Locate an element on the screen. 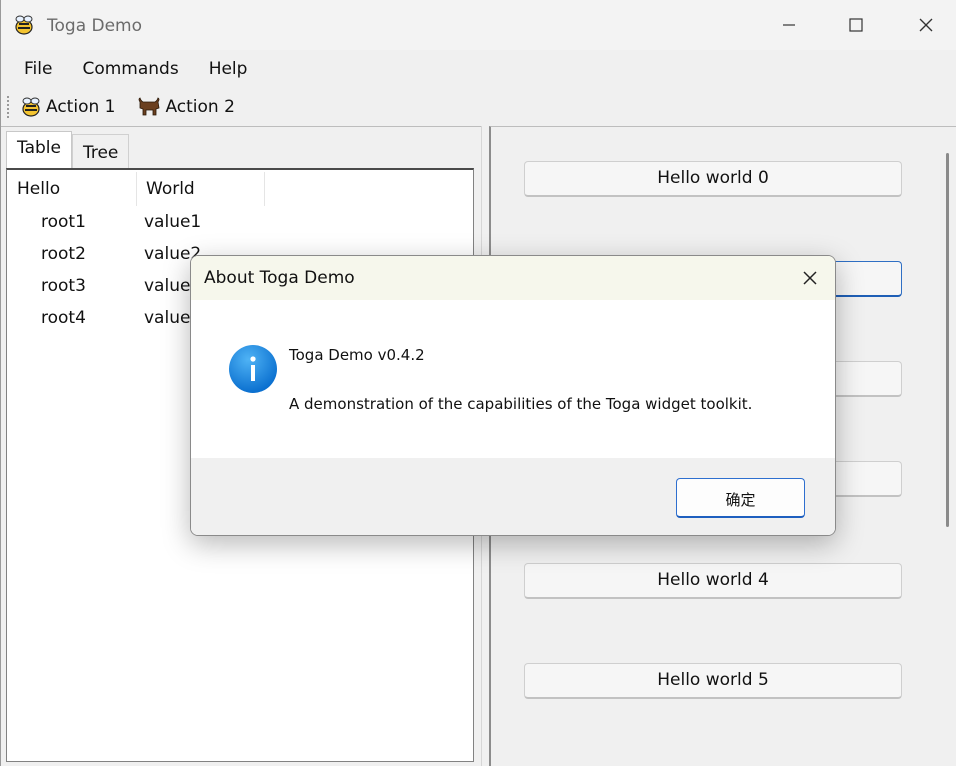  action2-label: Action 2 is located at coordinates (200, 107).